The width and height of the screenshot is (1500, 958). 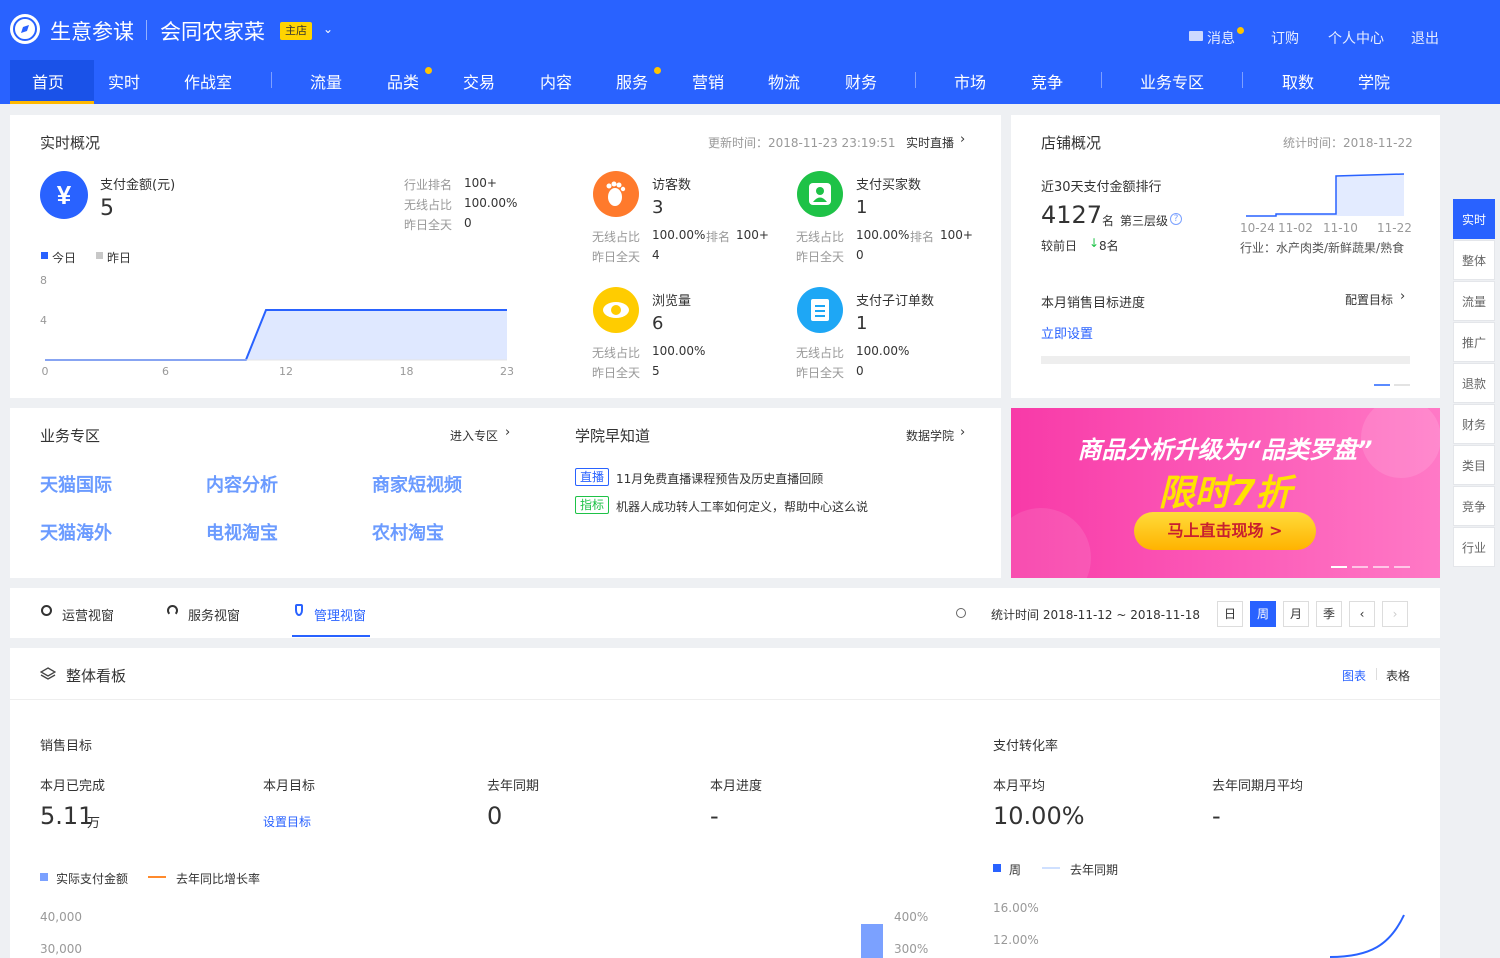 I want to click on nav-realtime: 实时, so click(x=124, y=81).